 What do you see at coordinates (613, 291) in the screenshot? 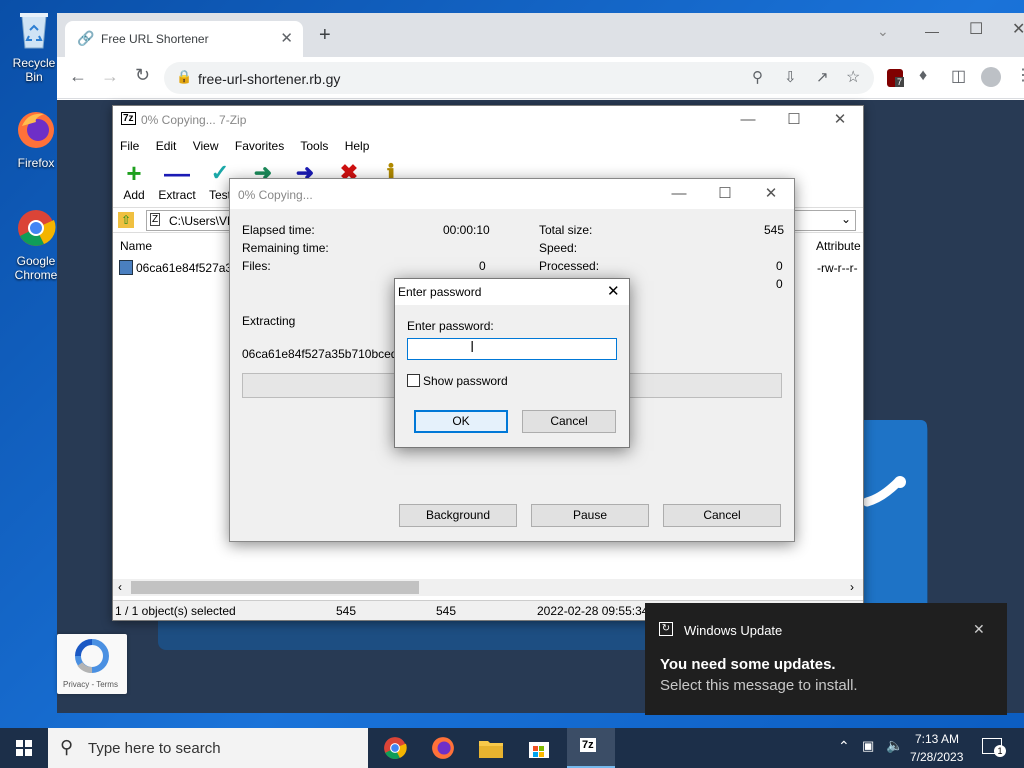
I see `close-icon: ✕` at bounding box center [613, 291].